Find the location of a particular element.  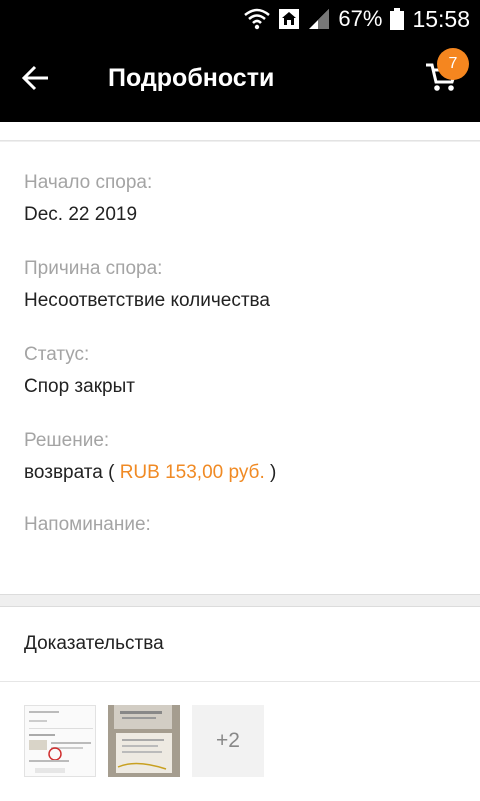

dispute-reason-label: Причина спора: is located at coordinates (93, 268).